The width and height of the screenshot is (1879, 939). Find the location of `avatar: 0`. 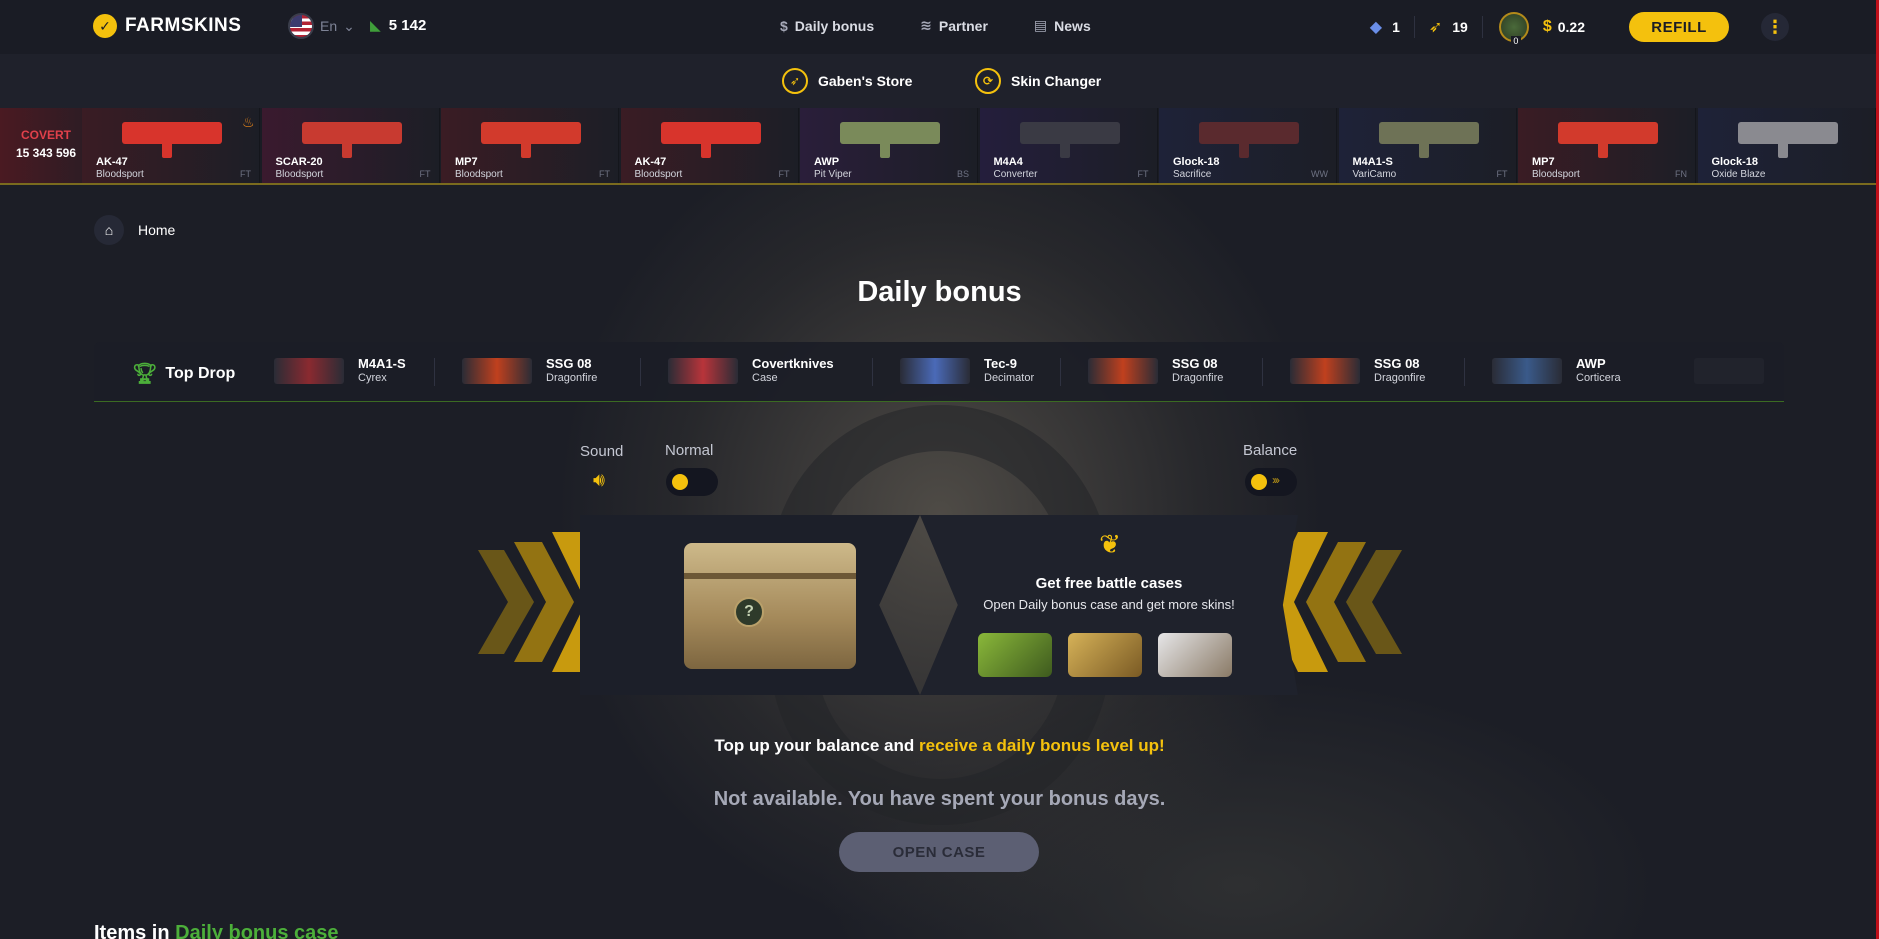

avatar: 0 is located at coordinates (1513, 29).